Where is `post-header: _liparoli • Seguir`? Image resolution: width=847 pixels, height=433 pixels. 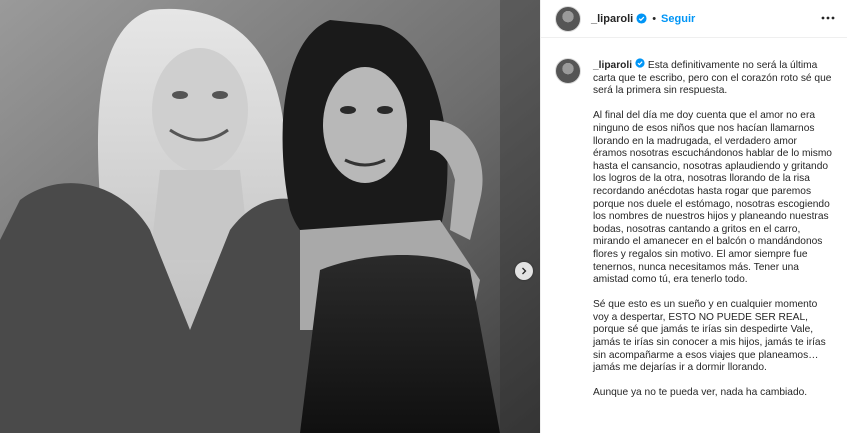 post-header: _liparoli • Seguir is located at coordinates (694, 19).